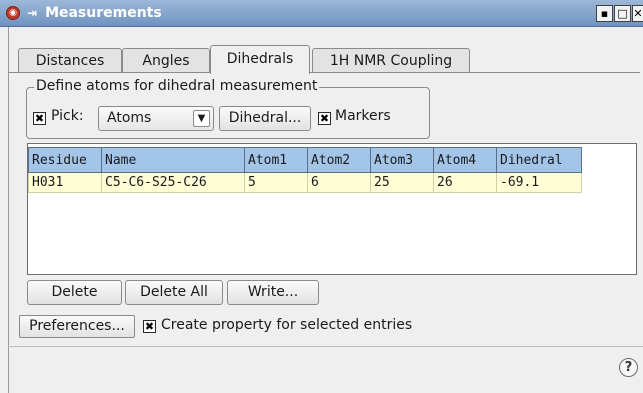 The height and width of the screenshot is (393, 643). Describe the element at coordinates (173, 160) in the screenshot. I see `column-header-name: Name` at that location.